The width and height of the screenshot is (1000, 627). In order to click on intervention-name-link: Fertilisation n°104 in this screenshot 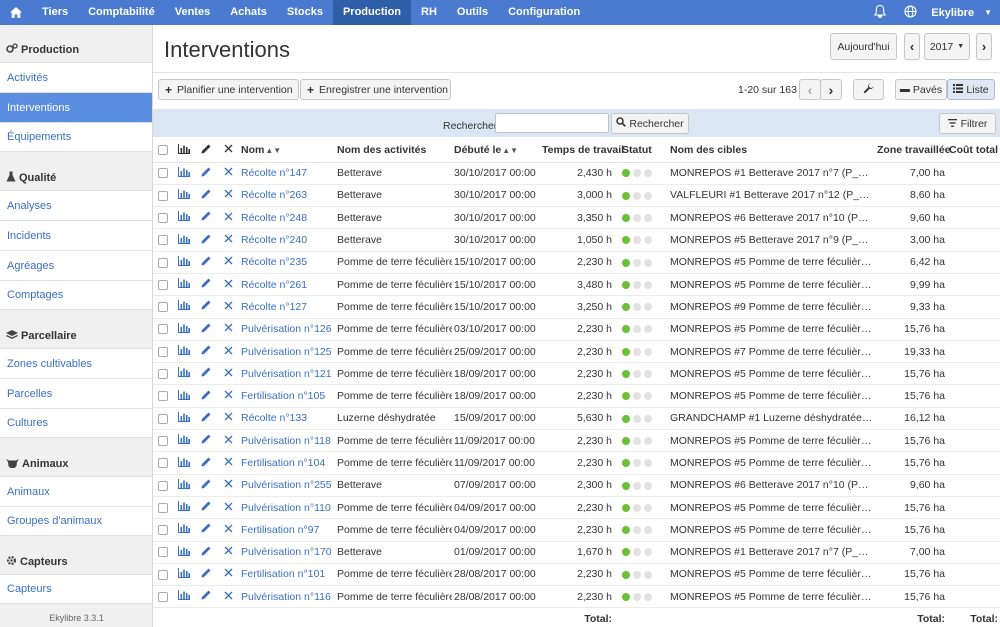, I will do `click(287, 463)`.